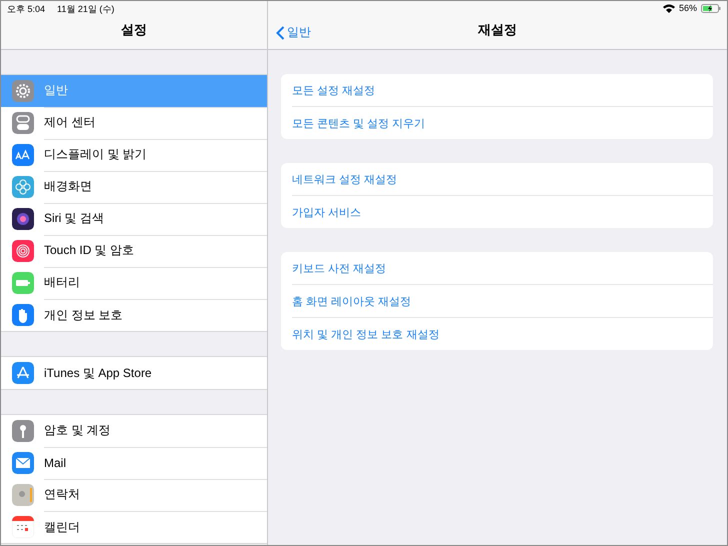 The width and height of the screenshot is (728, 546). What do you see at coordinates (502, 301) in the screenshot?
I see `reset-option: 홈 화면 레이아웃 재설정` at bounding box center [502, 301].